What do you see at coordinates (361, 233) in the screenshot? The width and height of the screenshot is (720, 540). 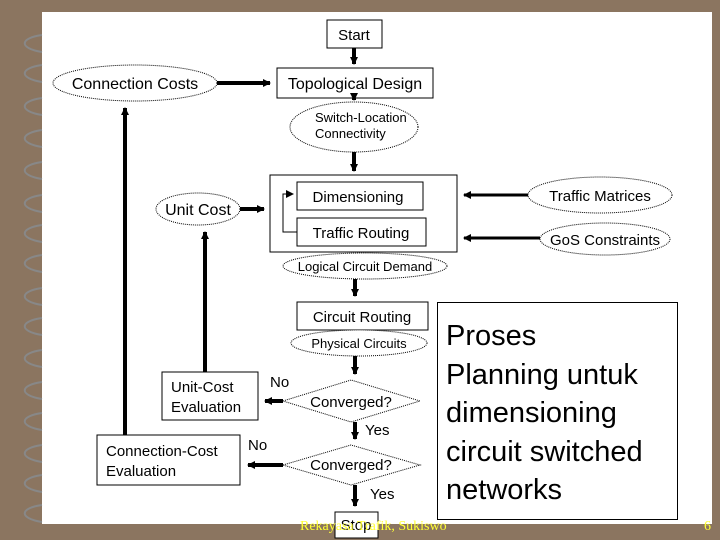 I see `traffic-routing-label: Traffic Routing` at bounding box center [361, 233].